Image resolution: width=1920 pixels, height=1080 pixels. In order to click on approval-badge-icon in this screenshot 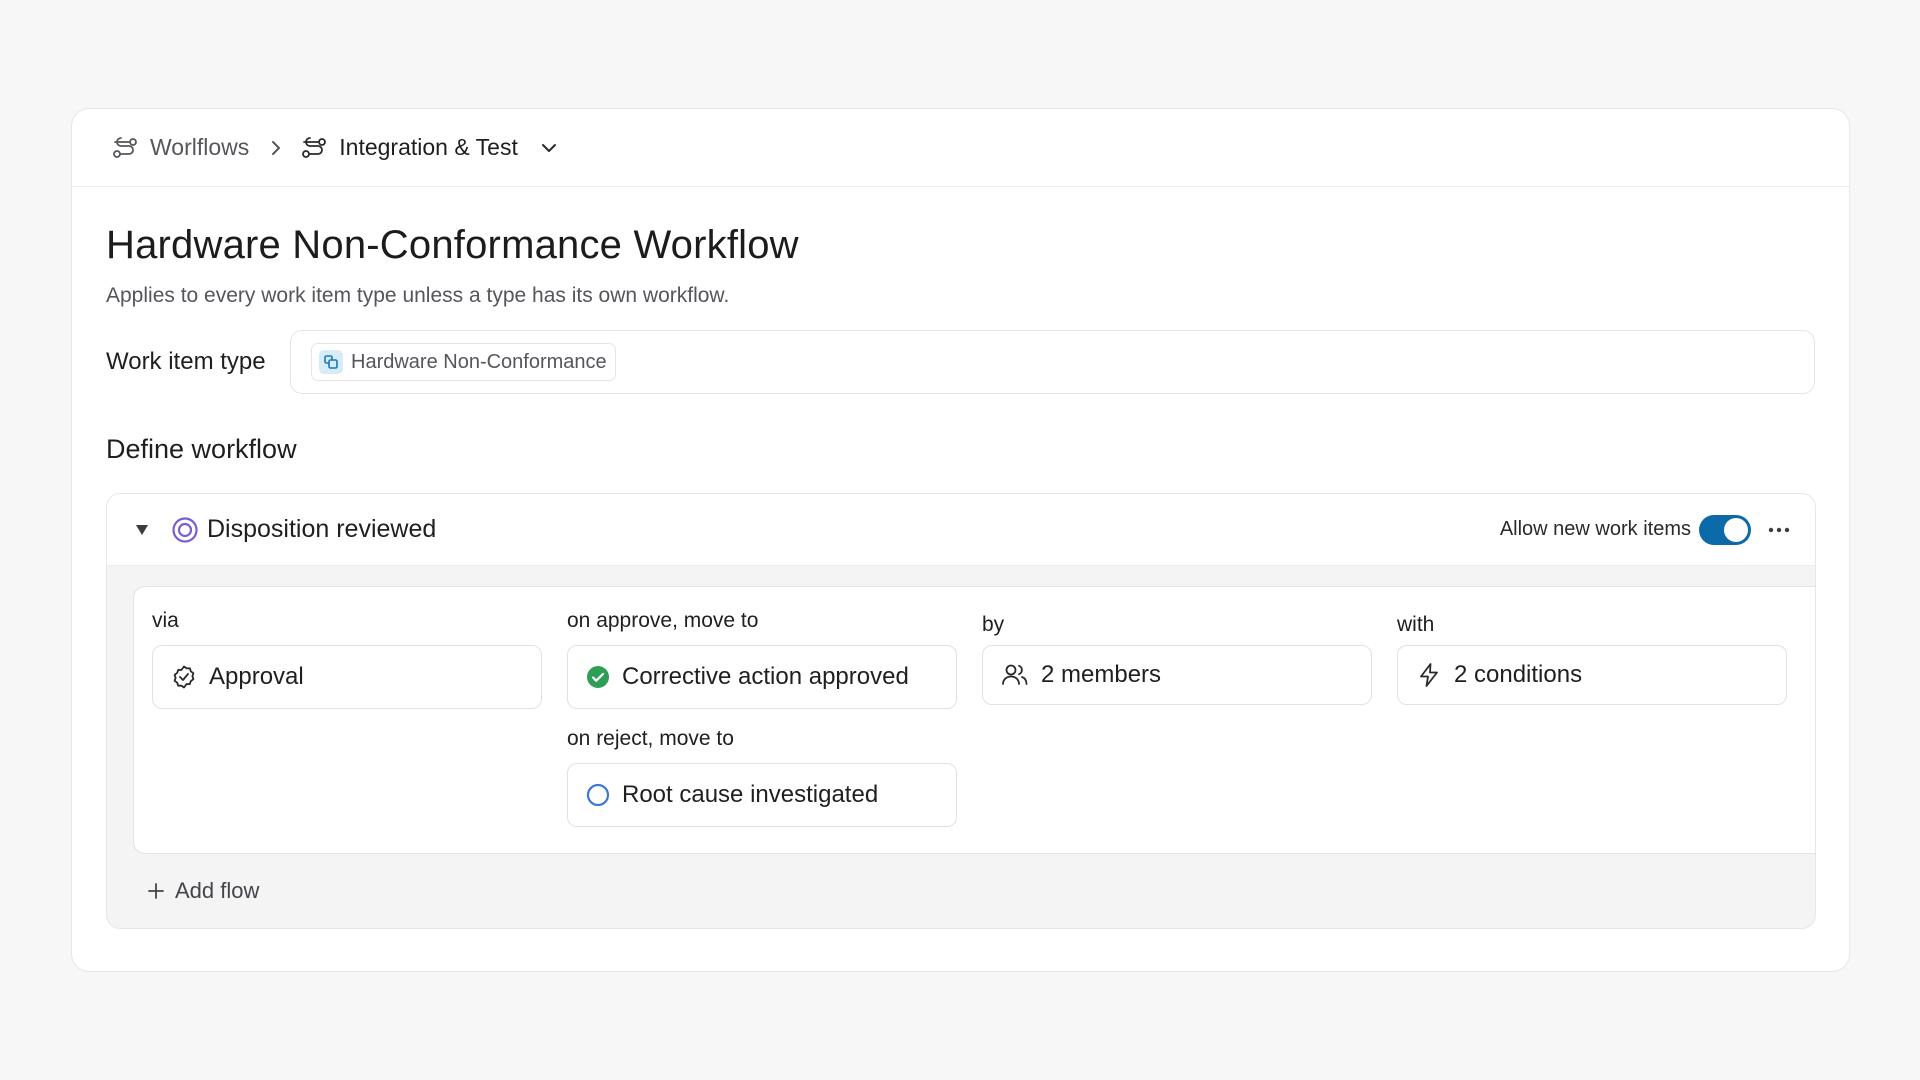, I will do `click(184, 677)`.